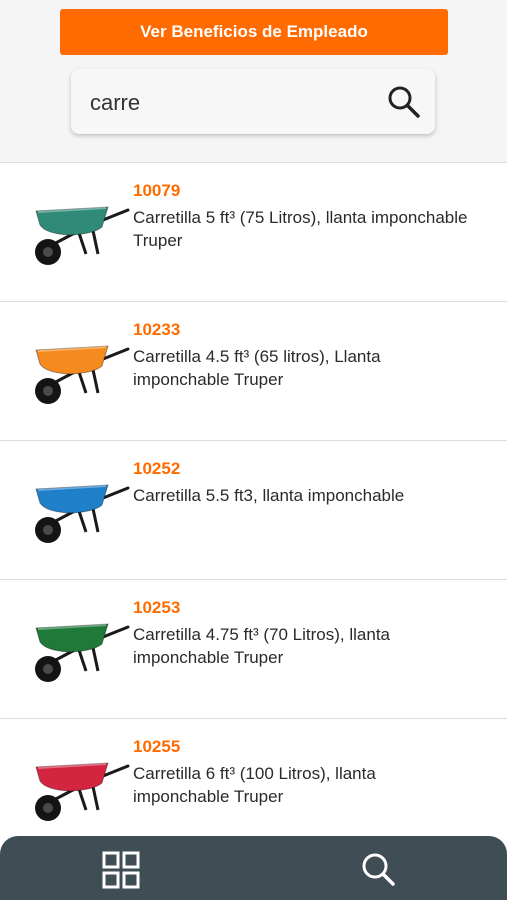  I want to click on product-code: 10253, so click(157, 607).